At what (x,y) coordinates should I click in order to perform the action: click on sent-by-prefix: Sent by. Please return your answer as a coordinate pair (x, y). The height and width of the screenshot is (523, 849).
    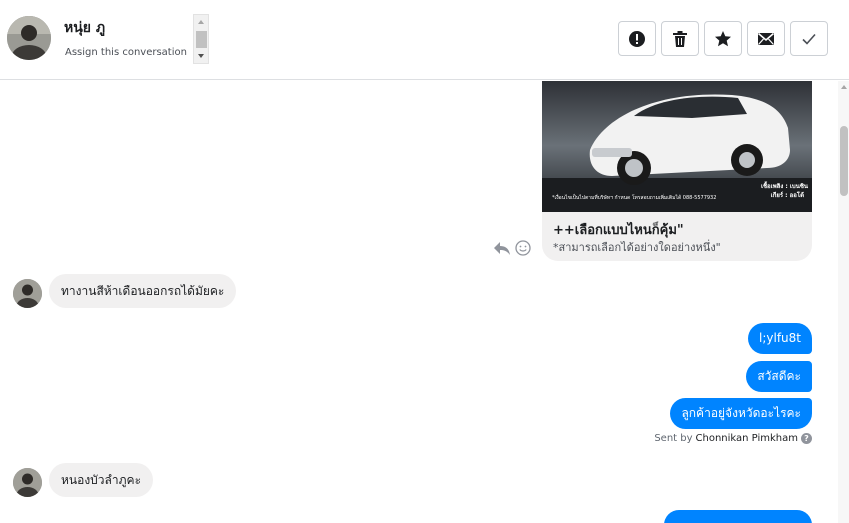
    Looking at the image, I should click on (673, 438).